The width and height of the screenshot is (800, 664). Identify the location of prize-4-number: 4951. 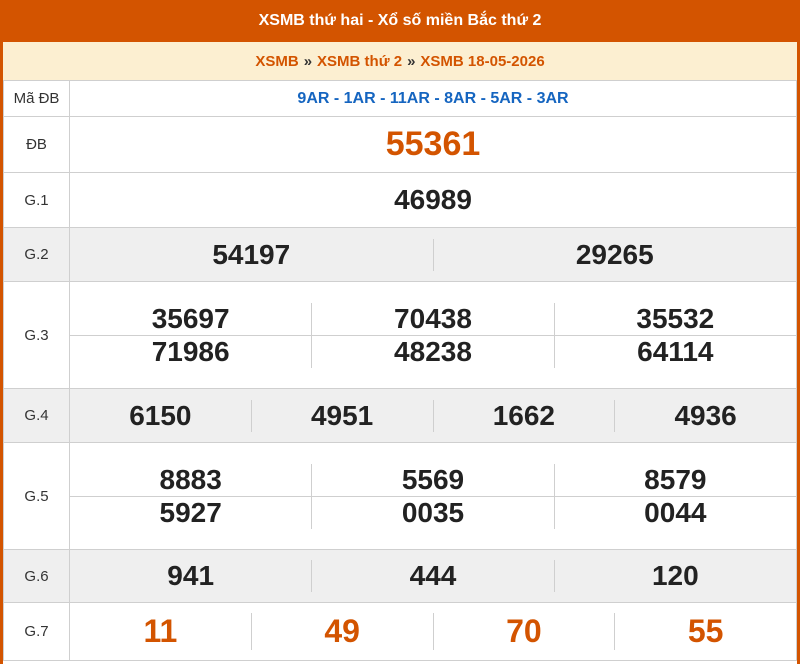
(341, 415).